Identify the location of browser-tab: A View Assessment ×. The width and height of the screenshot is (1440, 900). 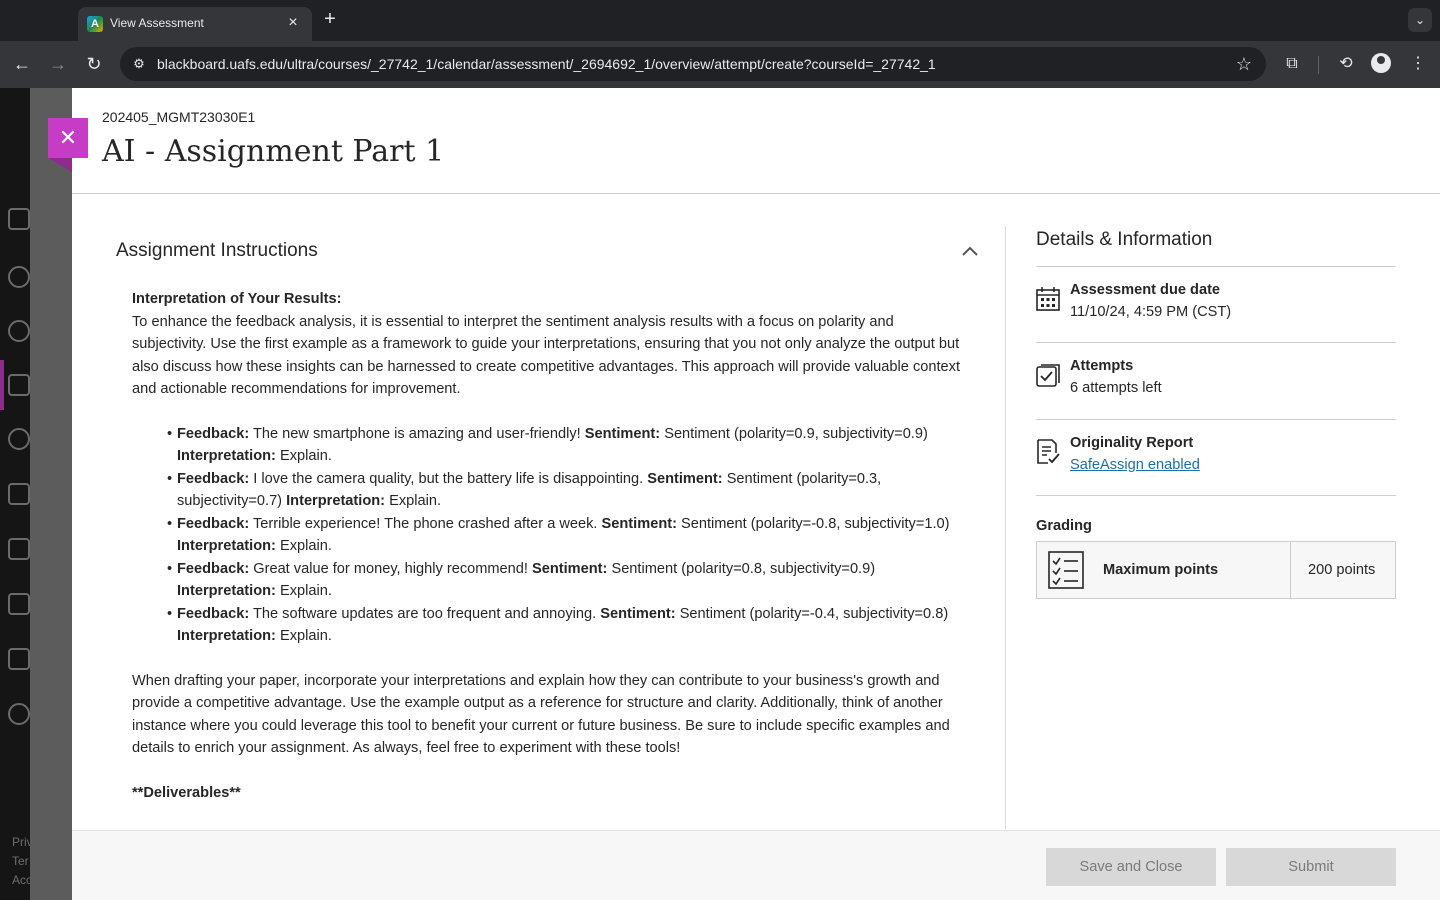
(195, 24).